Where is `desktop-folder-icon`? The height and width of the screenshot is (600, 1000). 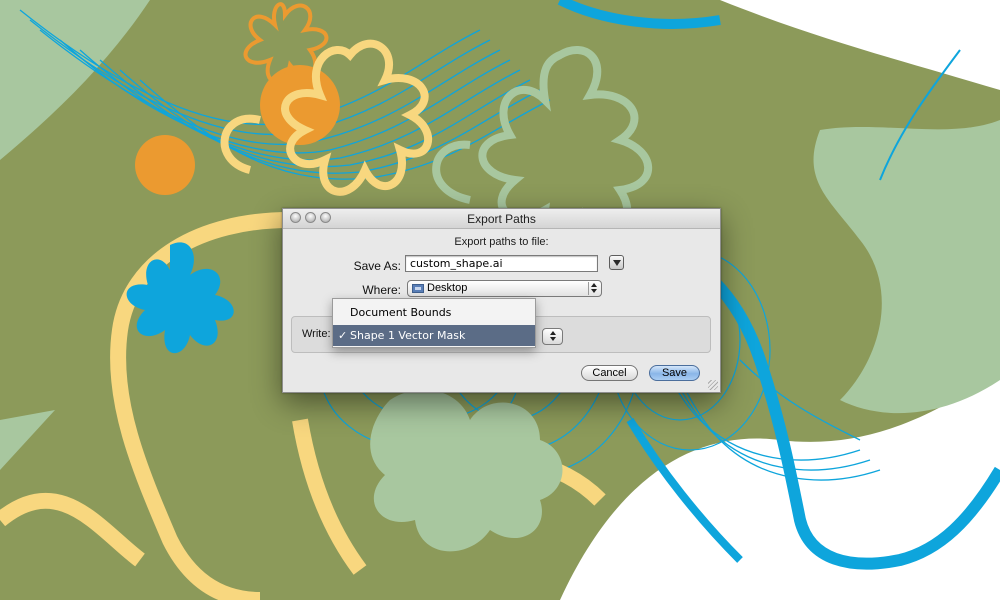 desktop-folder-icon is located at coordinates (418, 288).